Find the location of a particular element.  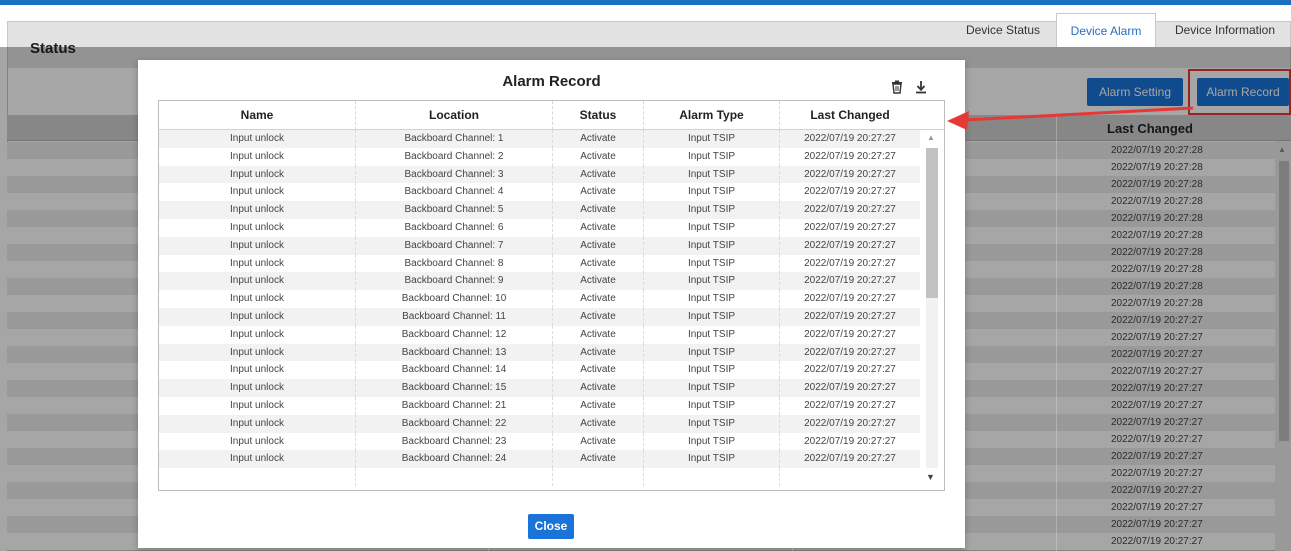

tab-device-alarm: Device Alarm is located at coordinates (1106, 30).